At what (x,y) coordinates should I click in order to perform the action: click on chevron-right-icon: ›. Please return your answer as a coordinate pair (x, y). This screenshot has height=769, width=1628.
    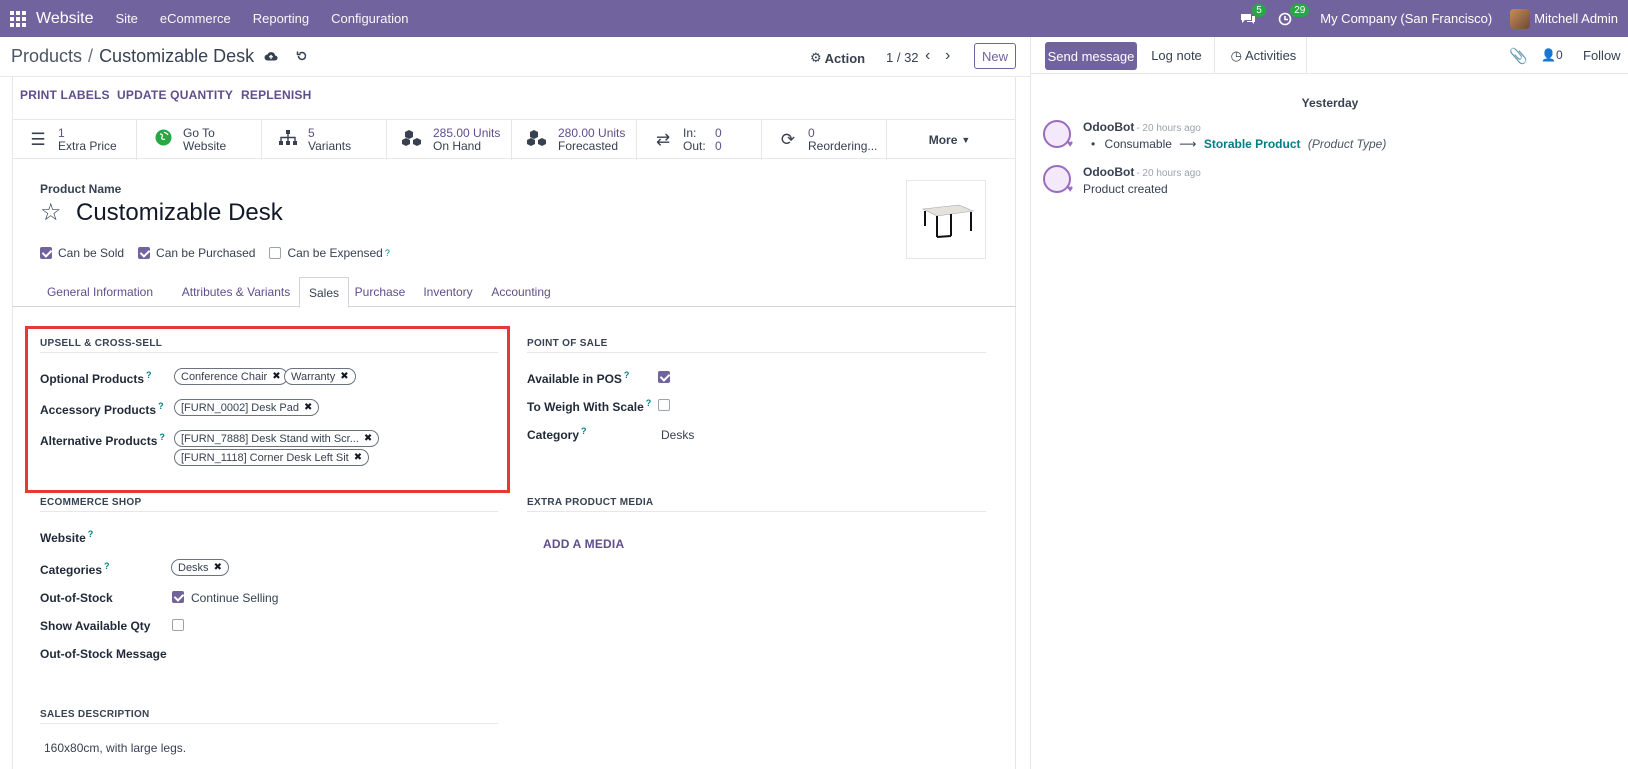
    Looking at the image, I should click on (947, 56).